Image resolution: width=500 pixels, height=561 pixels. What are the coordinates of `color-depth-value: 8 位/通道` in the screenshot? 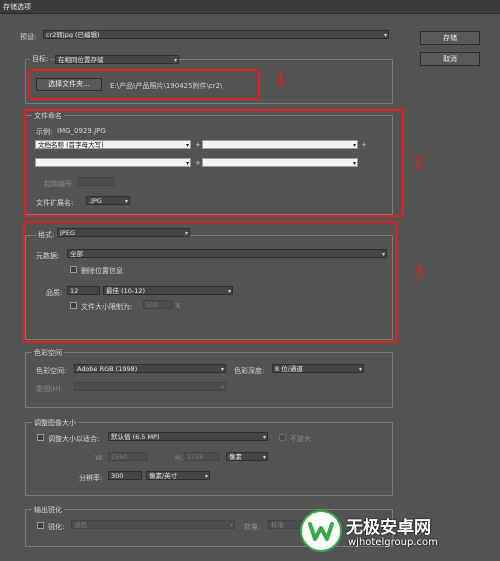 It's located at (289, 369).